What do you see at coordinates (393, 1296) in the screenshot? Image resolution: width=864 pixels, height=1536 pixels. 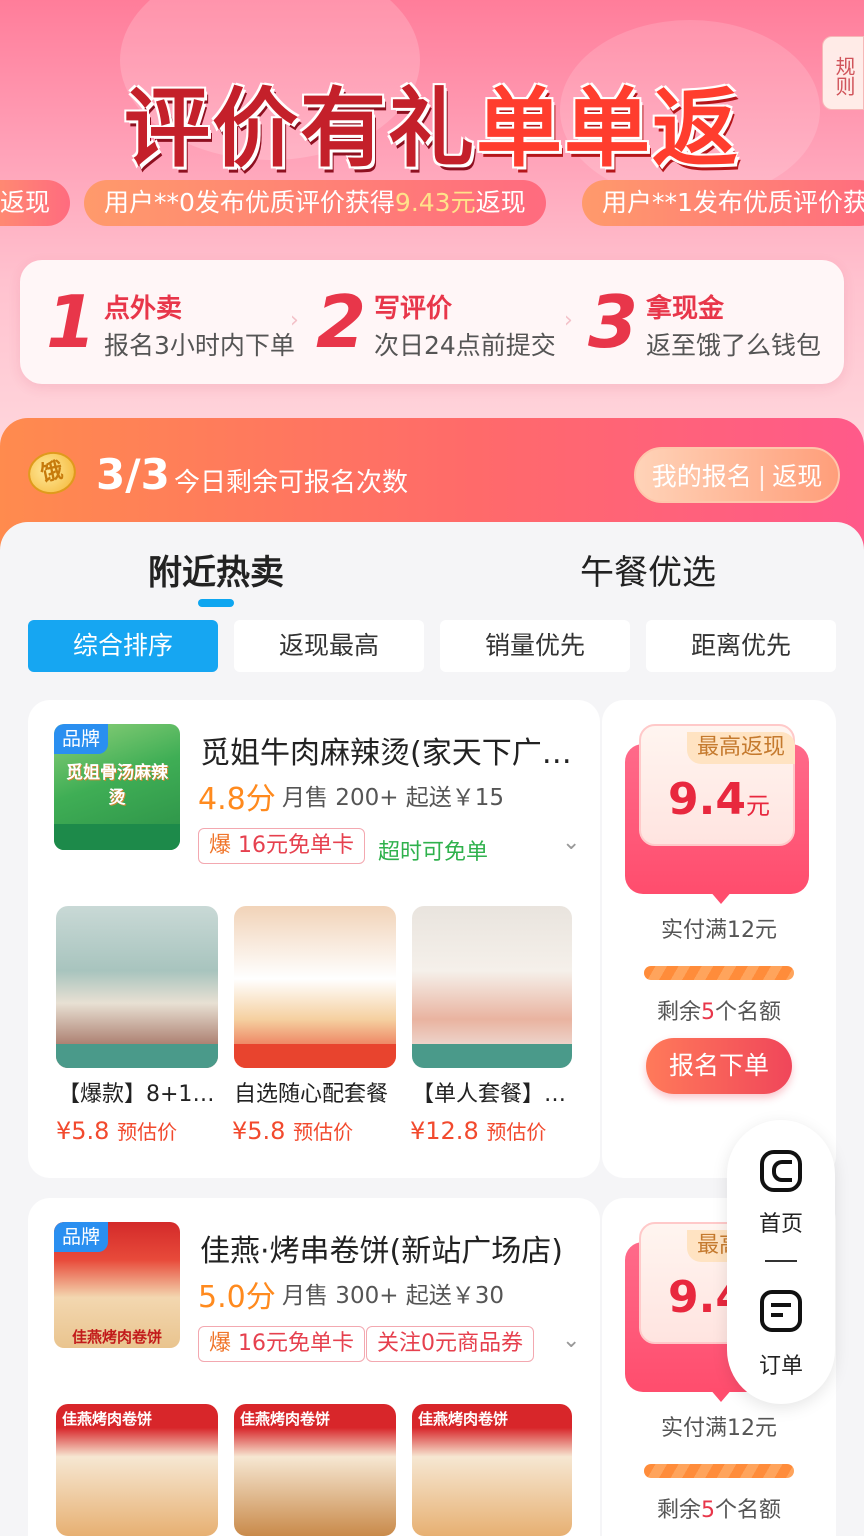 I see `shop-meta: 月售 300+ 起送￥30` at bounding box center [393, 1296].